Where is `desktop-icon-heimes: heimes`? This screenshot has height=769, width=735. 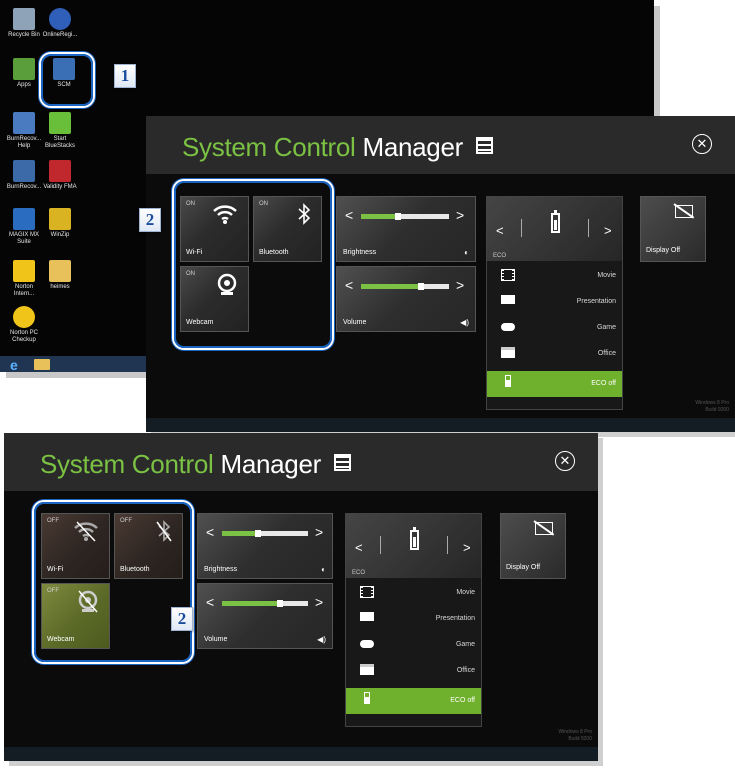
desktop-icon-heimes: heimes is located at coordinates (60, 275).